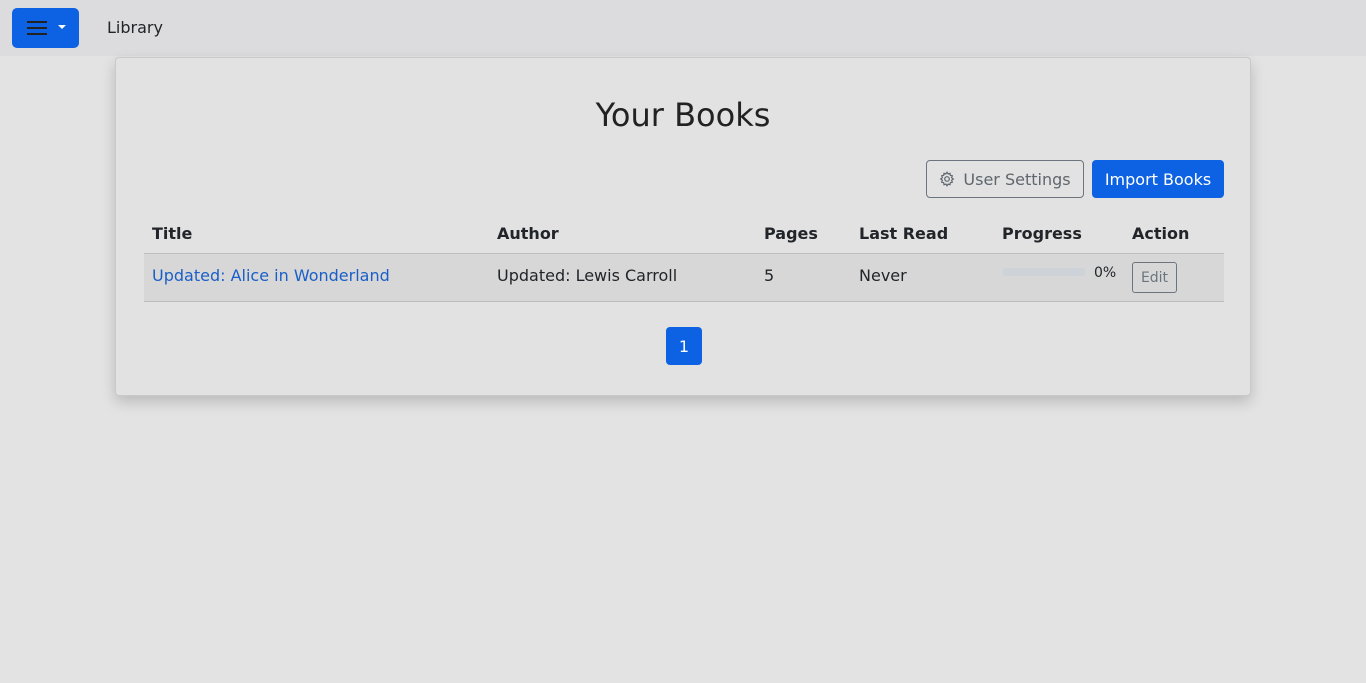  What do you see at coordinates (684, 346) in the screenshot?
I see `pagination-page-1: 1` at bounding box center [684, 346].